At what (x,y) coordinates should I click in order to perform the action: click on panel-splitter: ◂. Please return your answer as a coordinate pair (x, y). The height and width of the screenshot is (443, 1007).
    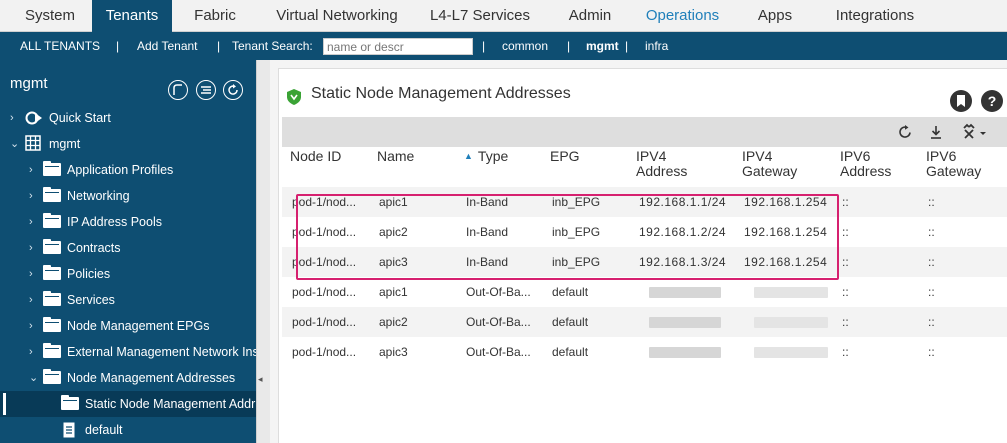
    Looking at the image, I should click on (263, 251).